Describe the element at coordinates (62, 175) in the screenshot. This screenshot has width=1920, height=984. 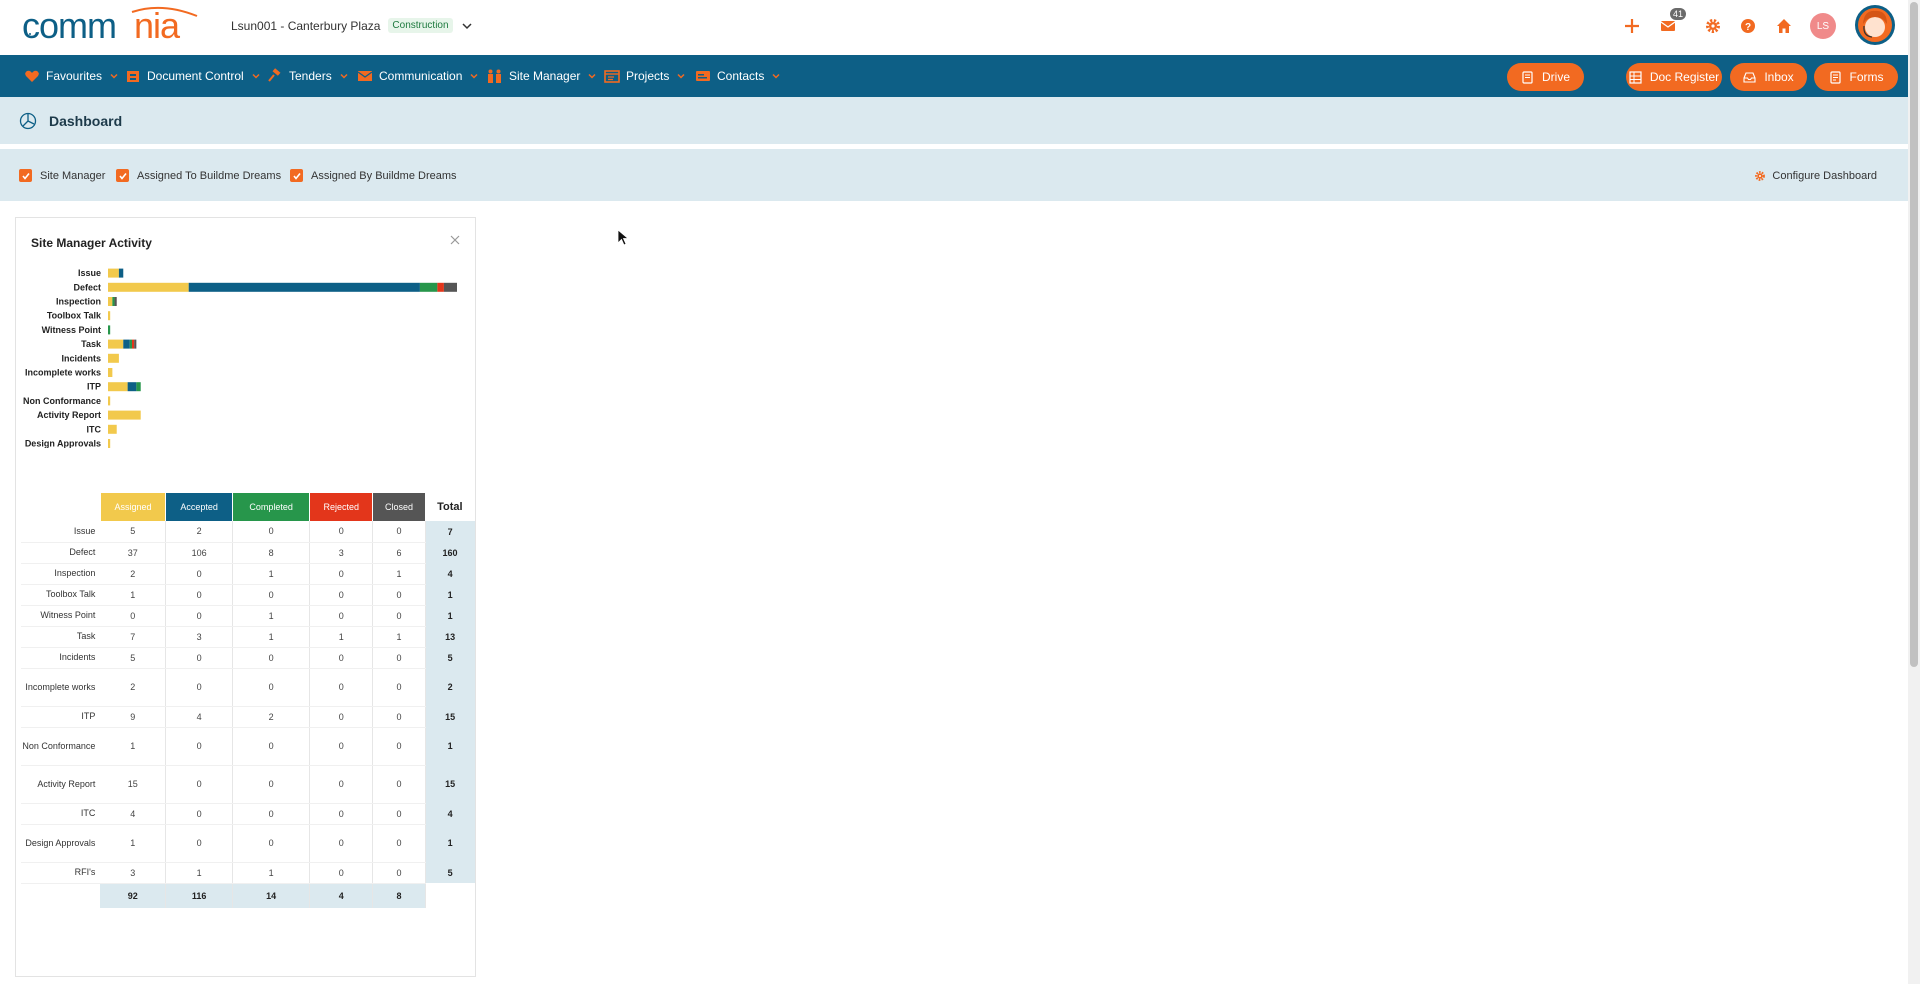
I see `filter-site-manager-checkbox: Site Manager` at that location.